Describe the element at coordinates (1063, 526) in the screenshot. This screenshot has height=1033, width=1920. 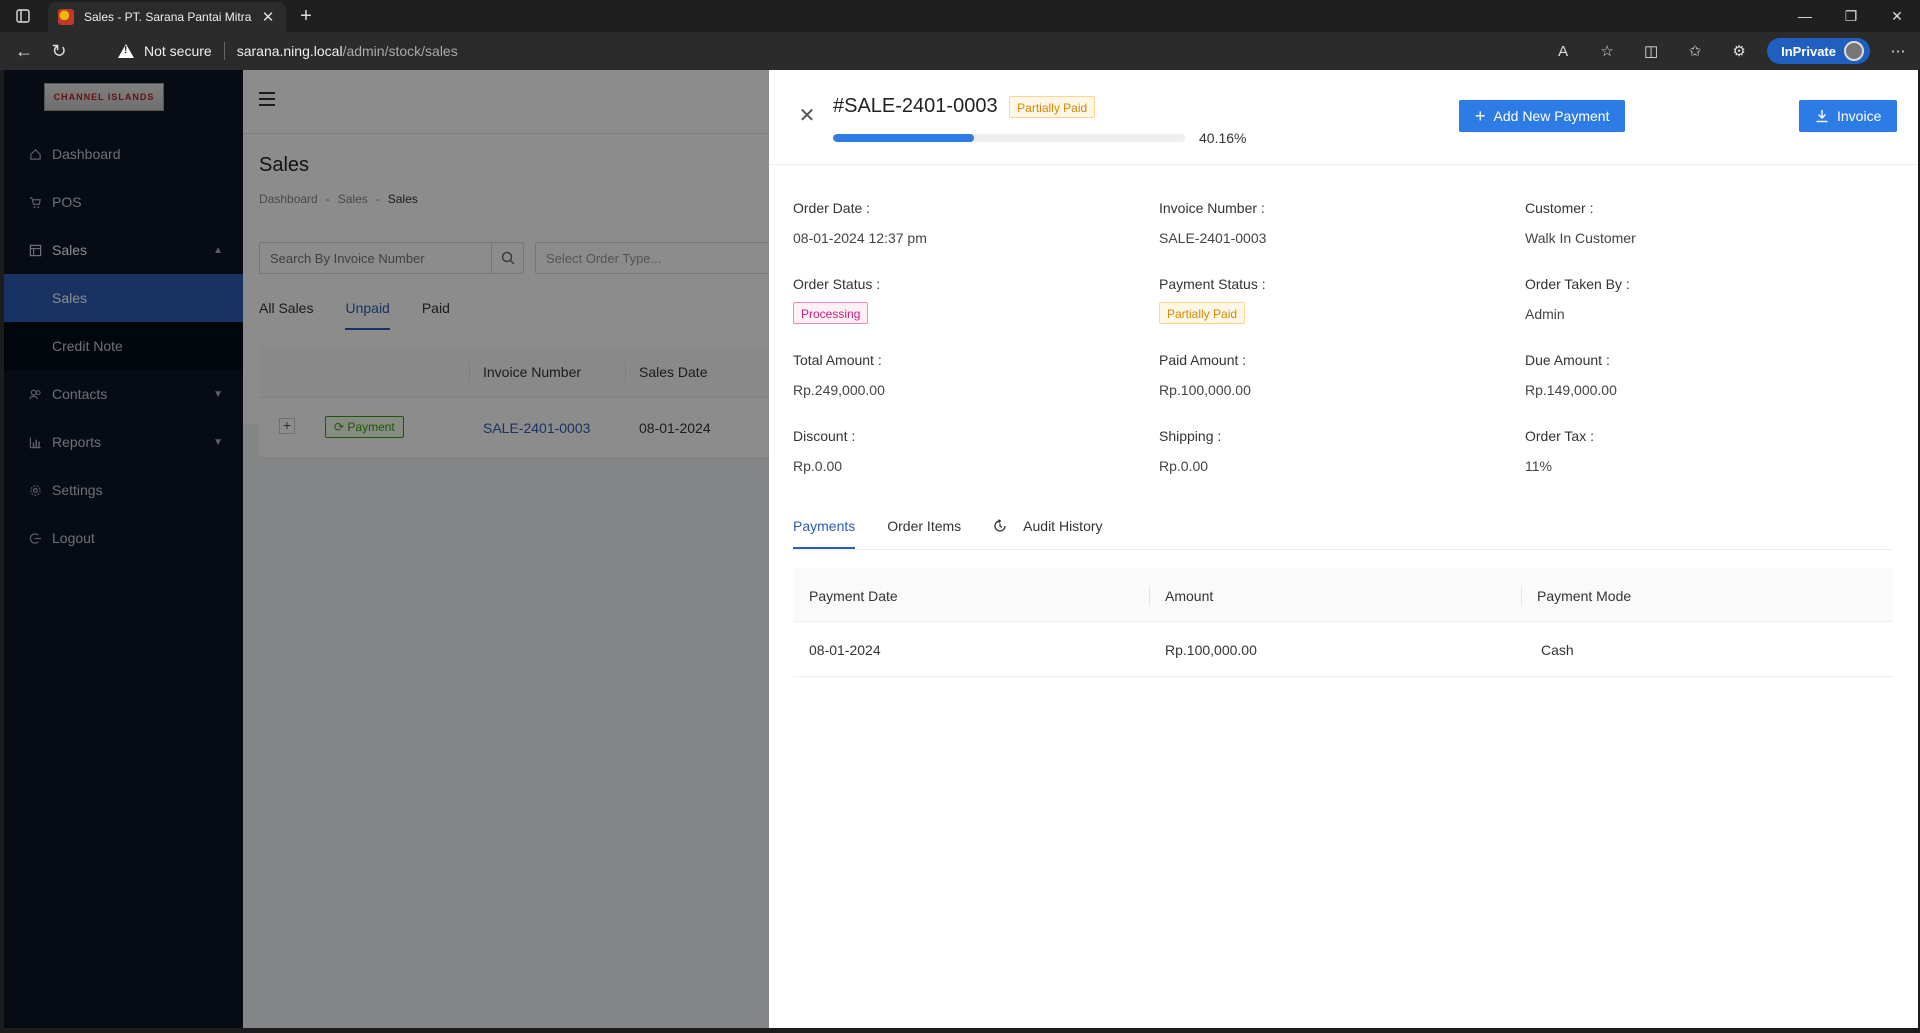
I see `audit-history-label: Audit History` at that location.